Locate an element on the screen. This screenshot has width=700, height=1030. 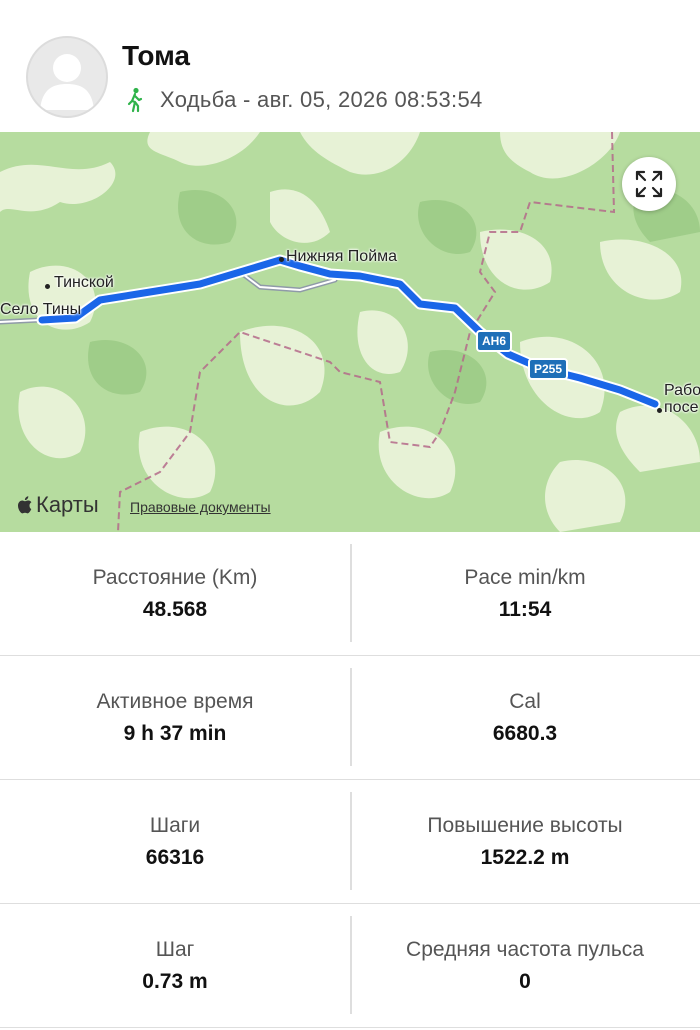
stat-steps: Шаги 66316 is located at coordinates (175, 842).